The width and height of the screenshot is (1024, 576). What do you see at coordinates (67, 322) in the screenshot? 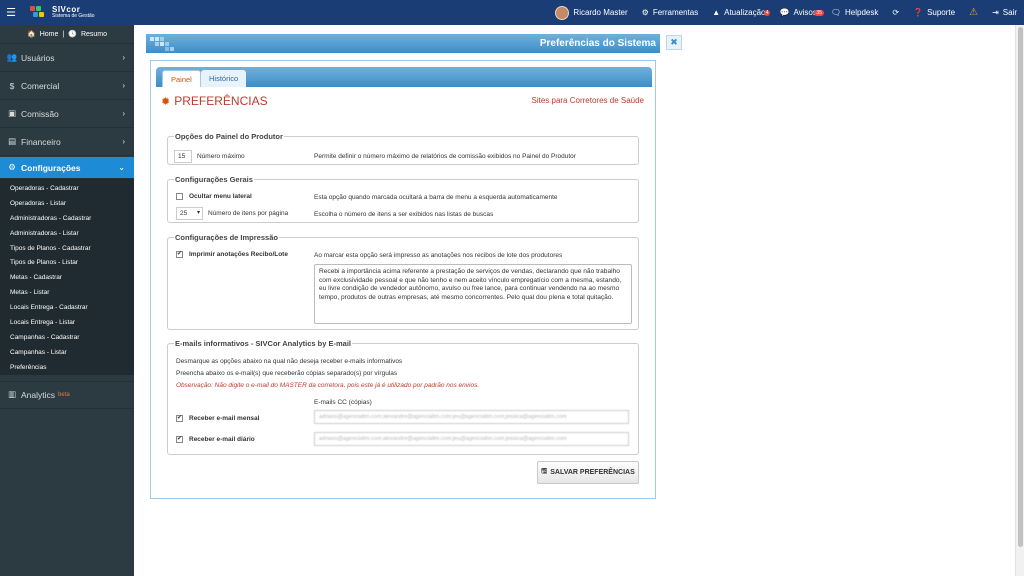
I see `submenu-item: Locais Entrega - Listar` at bounding box center [67, 322].